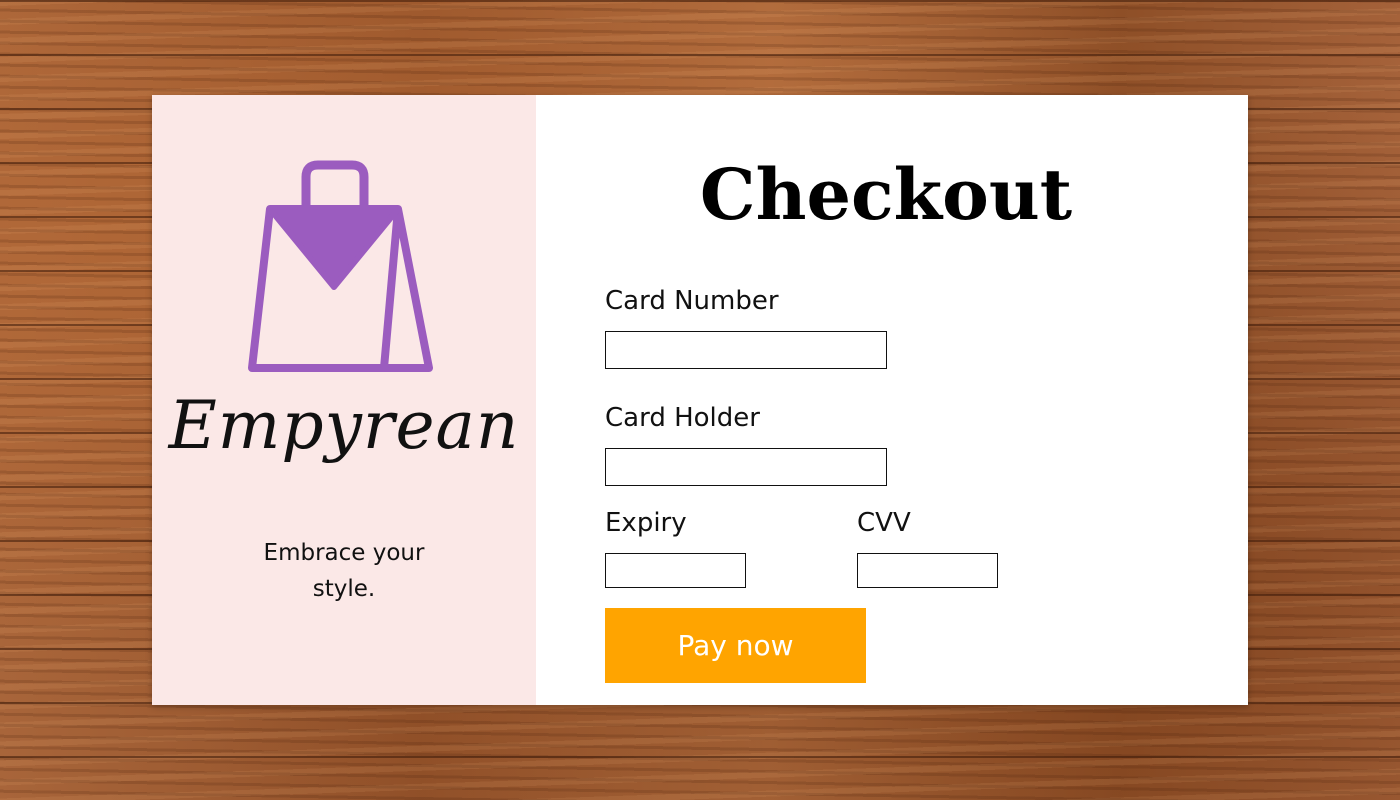 The height and width of the screenshot is (800, 1400). Describe the element at coordinates (692, 301) in the screenshot. I see `card-number-label: Card Number` at that location.